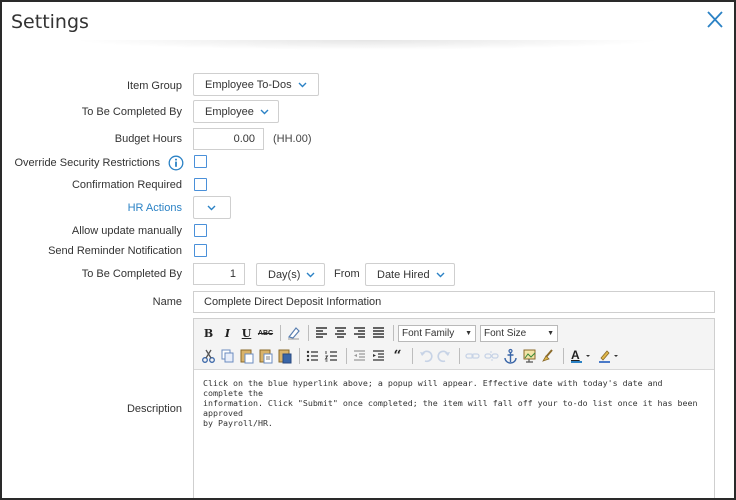 The image size is (736, 500). Describe the element at coordinates (403, 274) in the screenshot. I see `from-value: Date Hired` at that location.